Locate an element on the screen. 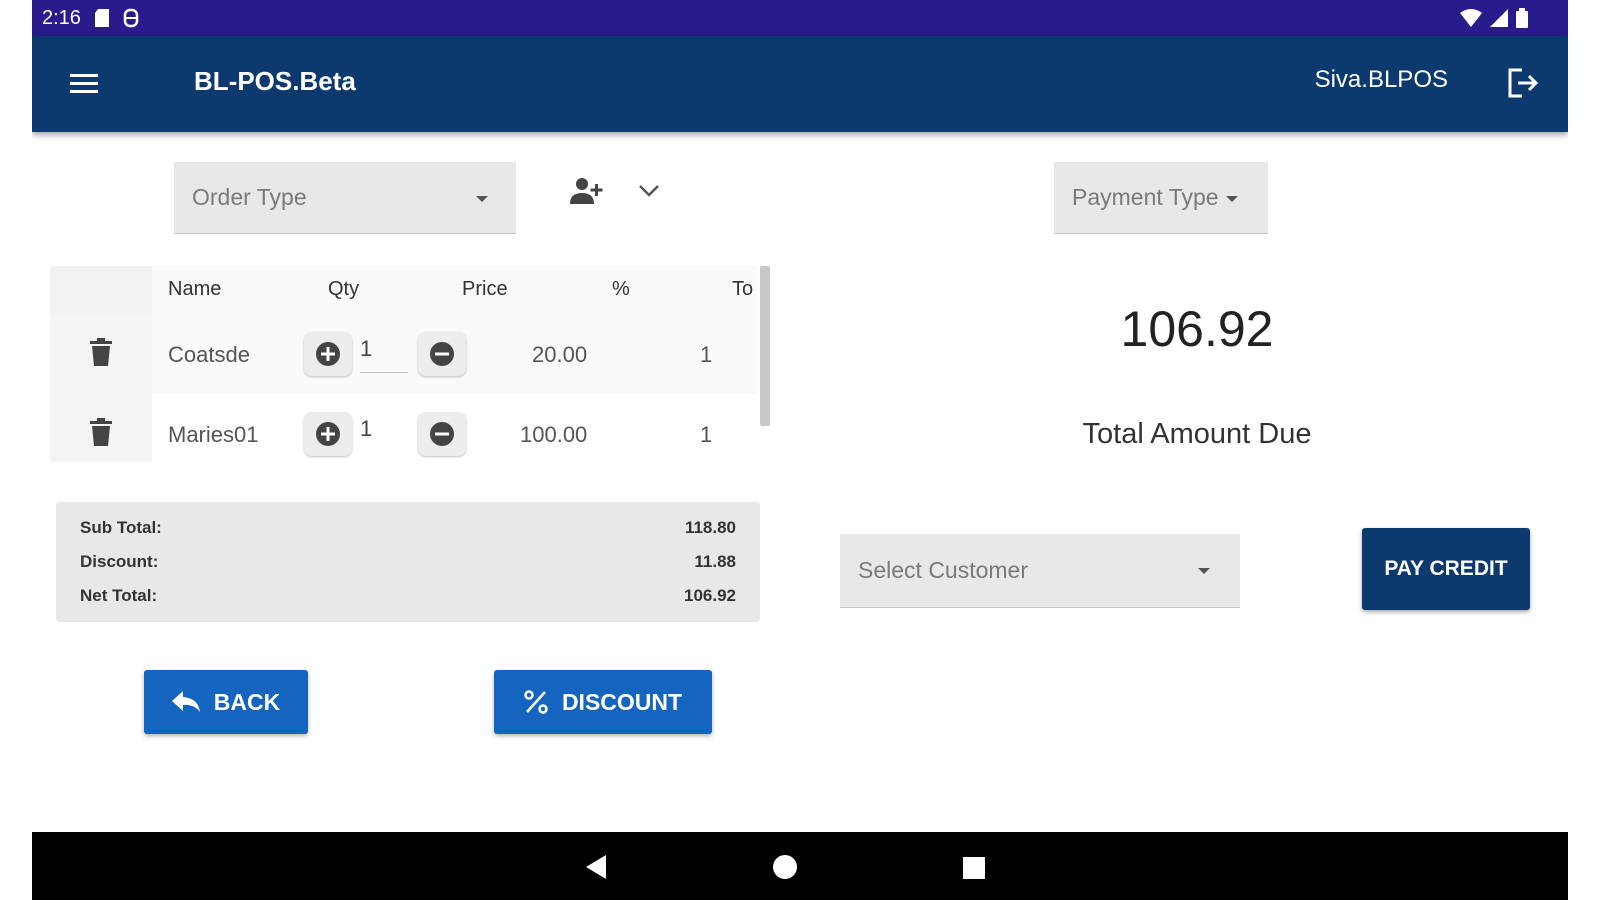 The width and height of the screenshot is (1600, 900). payment-type-dropdown: Payment Type is located at coordinates (1161, 198).